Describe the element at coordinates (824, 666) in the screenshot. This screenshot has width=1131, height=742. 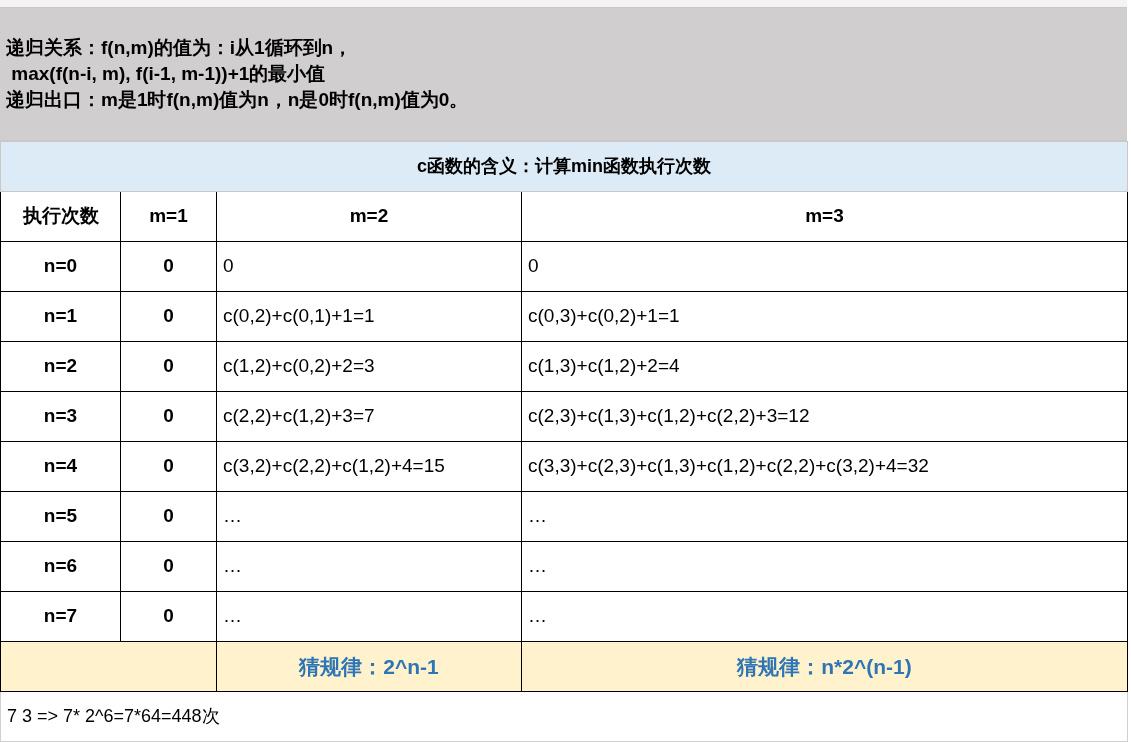
I see `pattern-cell: 猜规律：n*2^(n-1)` at that location.